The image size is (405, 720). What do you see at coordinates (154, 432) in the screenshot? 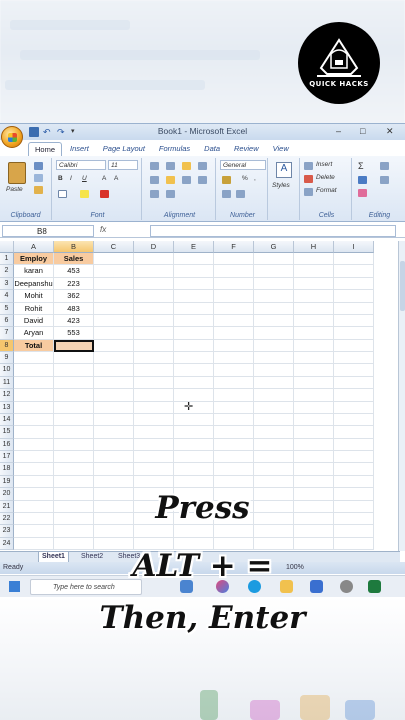
I see `cell-d15` at bounding box center [154, 432].